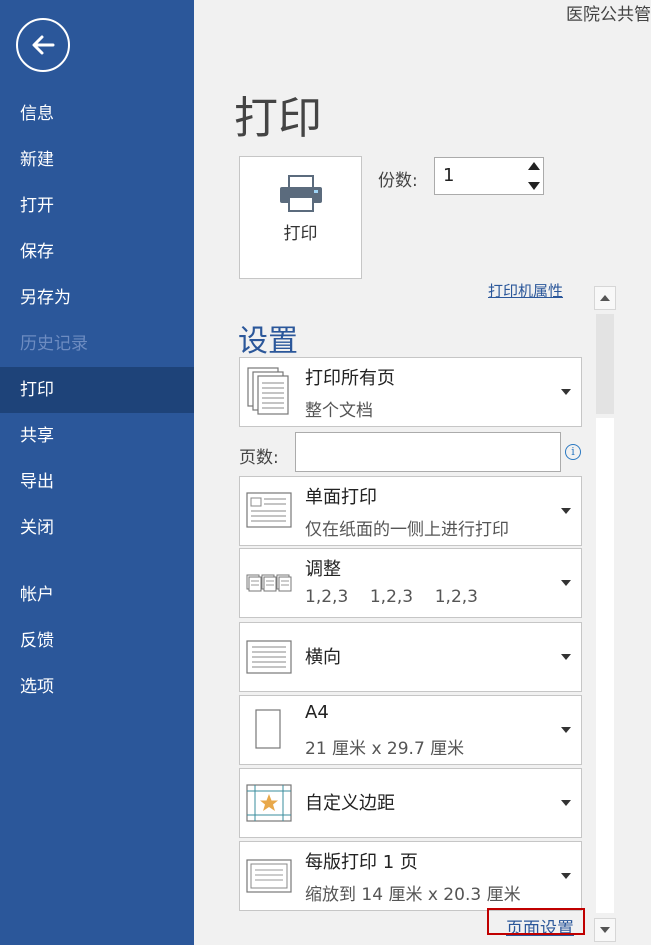 The image size is (651, 945). Describe the element at coordinates (300, 217) in the screenshot. I see `print-button: 打印` at that location.